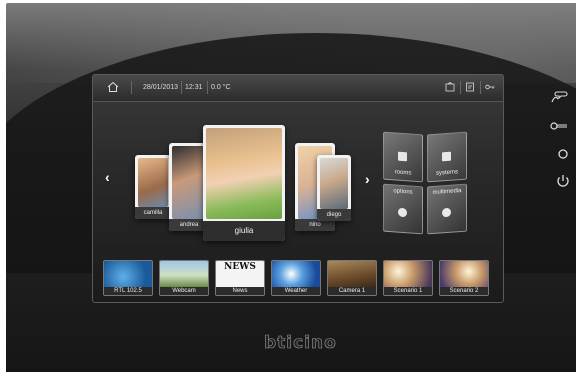 The width and height of the screenshot is (576, 372). I want to click on brand-logo: bticino, so click(300, 343).